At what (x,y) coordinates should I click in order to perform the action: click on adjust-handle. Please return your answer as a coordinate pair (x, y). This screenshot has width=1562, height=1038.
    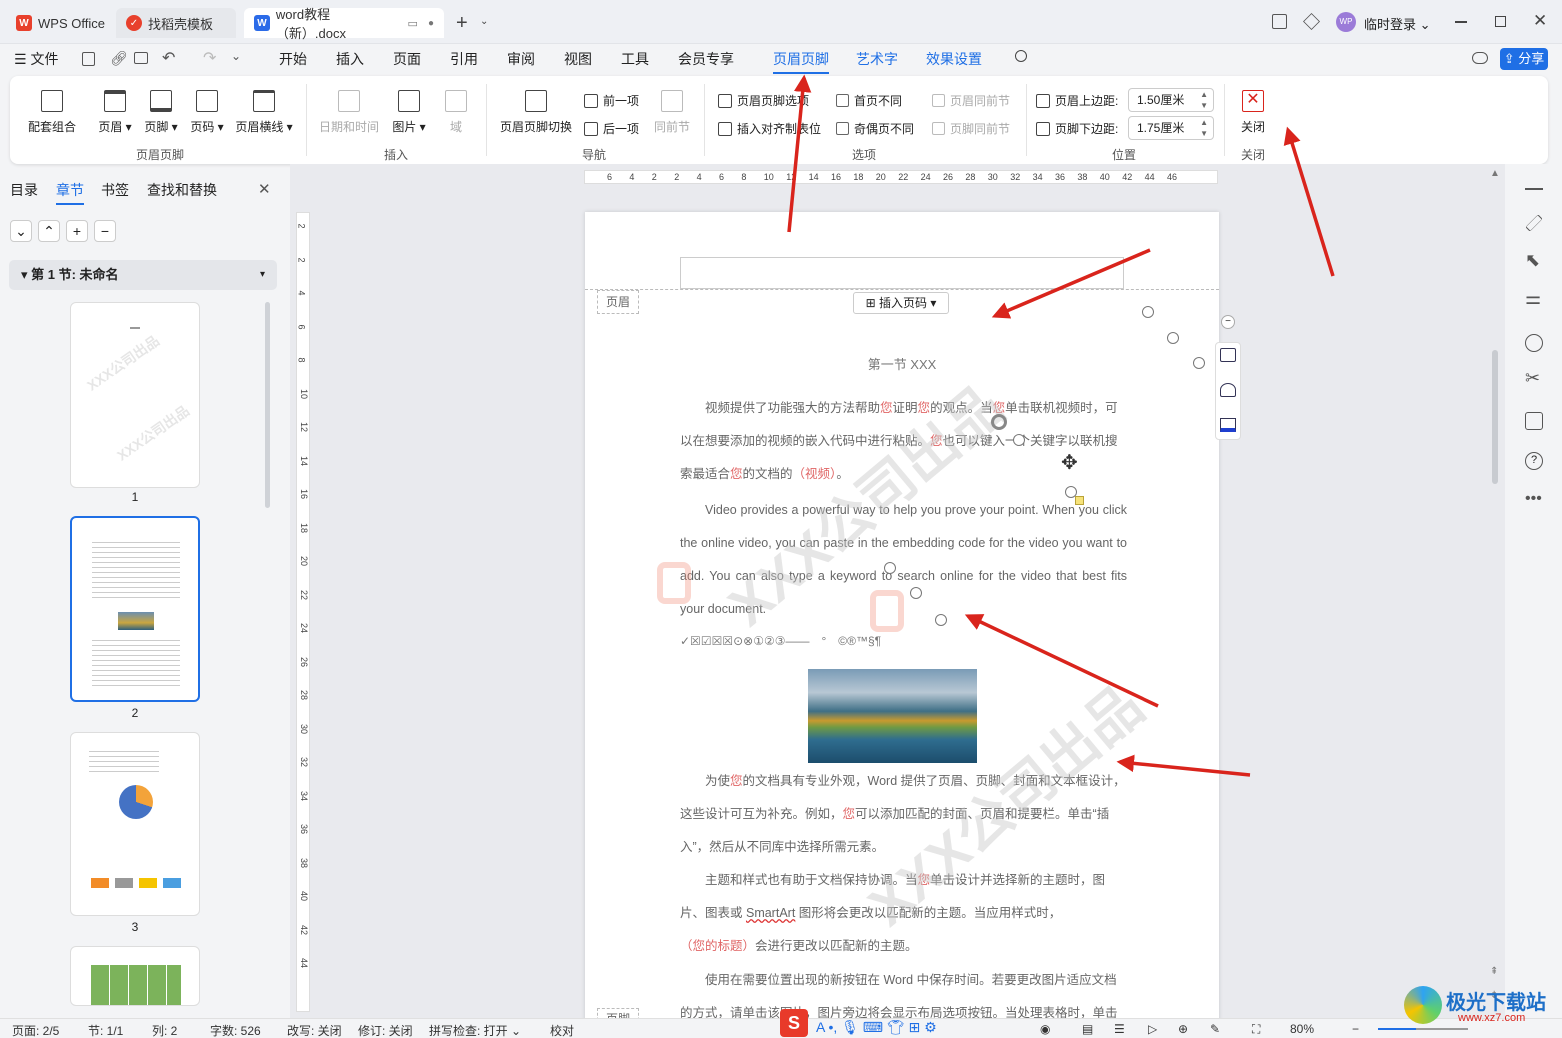
    Looking at the image, I should click on (1079, 500).